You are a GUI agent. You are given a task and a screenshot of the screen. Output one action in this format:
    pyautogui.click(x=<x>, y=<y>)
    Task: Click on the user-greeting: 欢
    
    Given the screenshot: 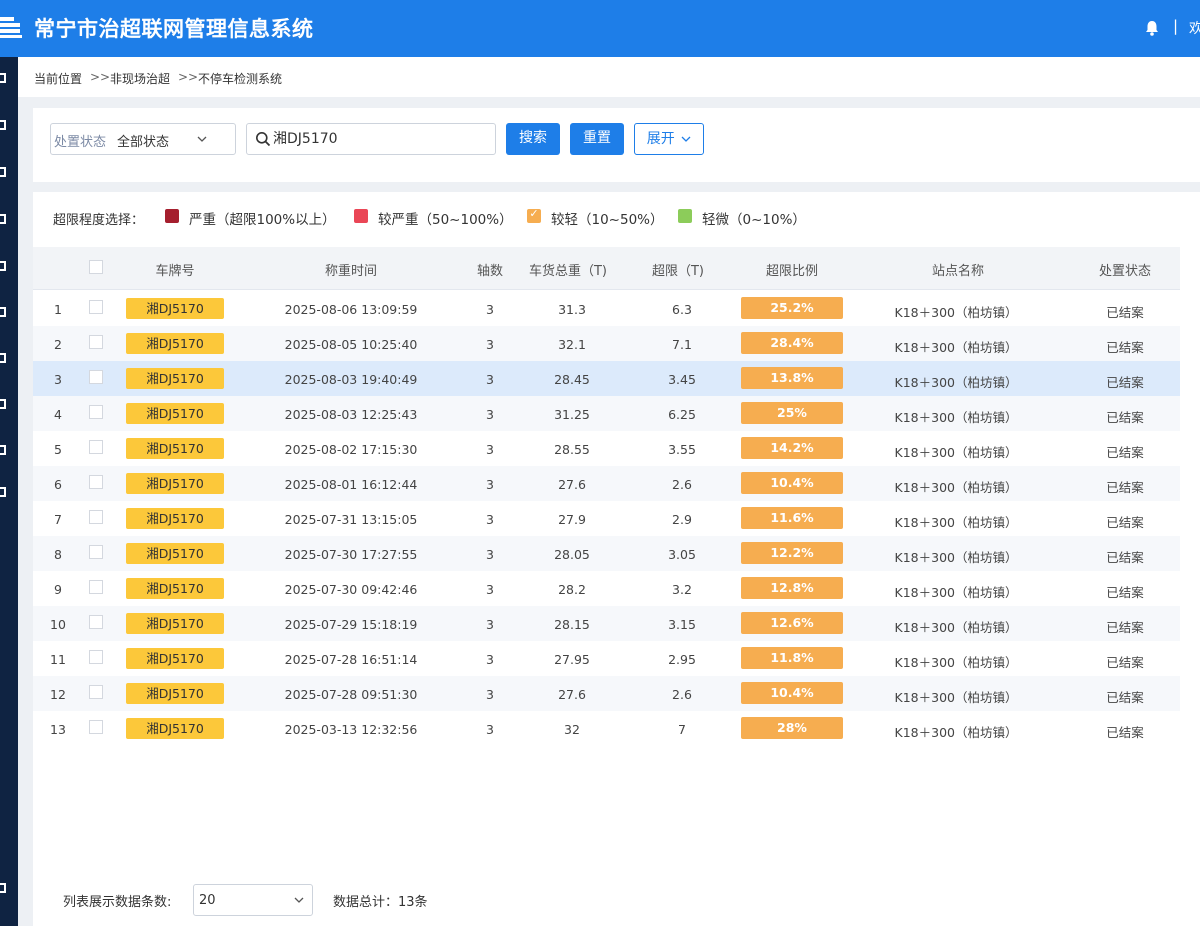 What is the action you would take?
    pyautogui.click(x=1194, y=28)
    